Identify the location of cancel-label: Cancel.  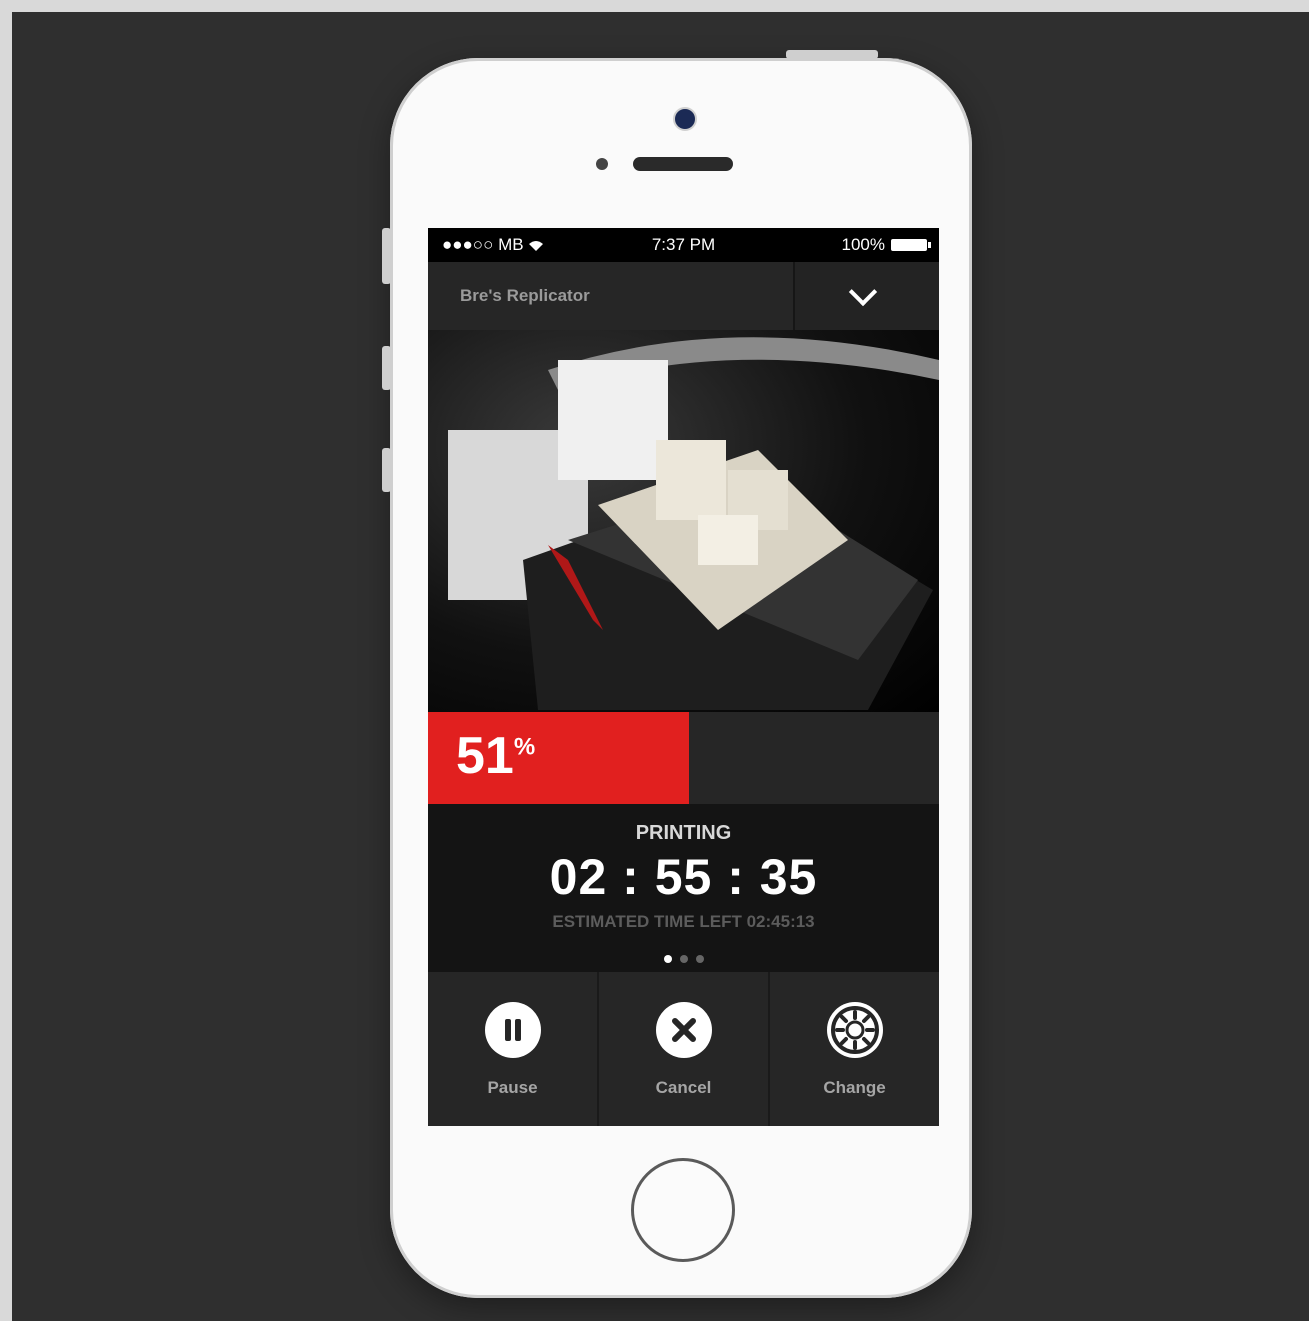
(683, 1087).